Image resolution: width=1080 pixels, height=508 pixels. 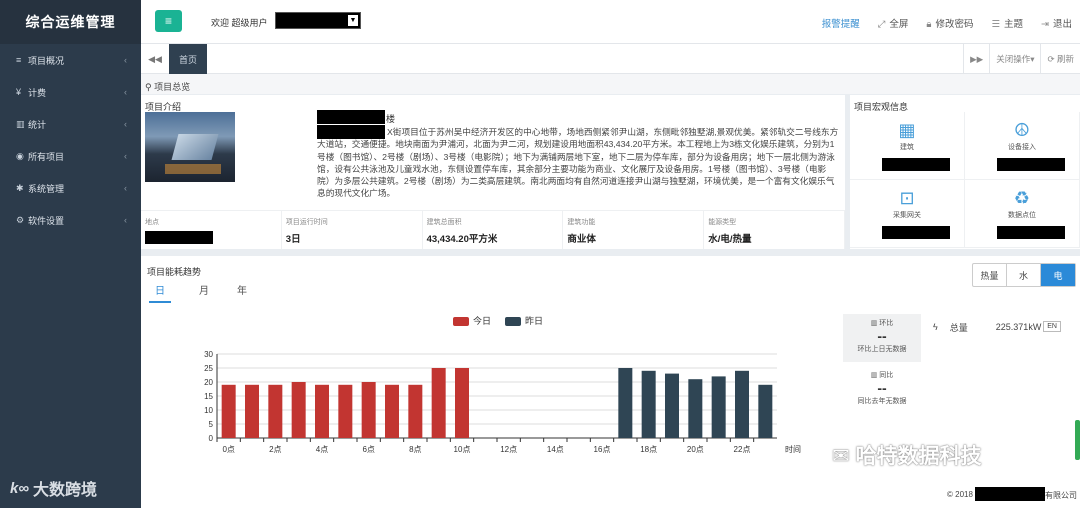 What do you see at coordinates (648, 449) in the screenshot?
I see `x-tick-label: 18点` at bounding box center [648, 449].